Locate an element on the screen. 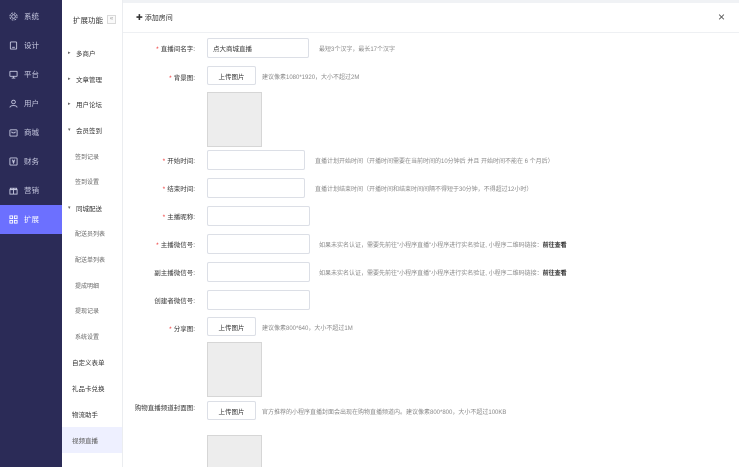 Image resolution: width=739 pixels, height=467 pixels. monitor-icon is located at coordinates (13, 74).